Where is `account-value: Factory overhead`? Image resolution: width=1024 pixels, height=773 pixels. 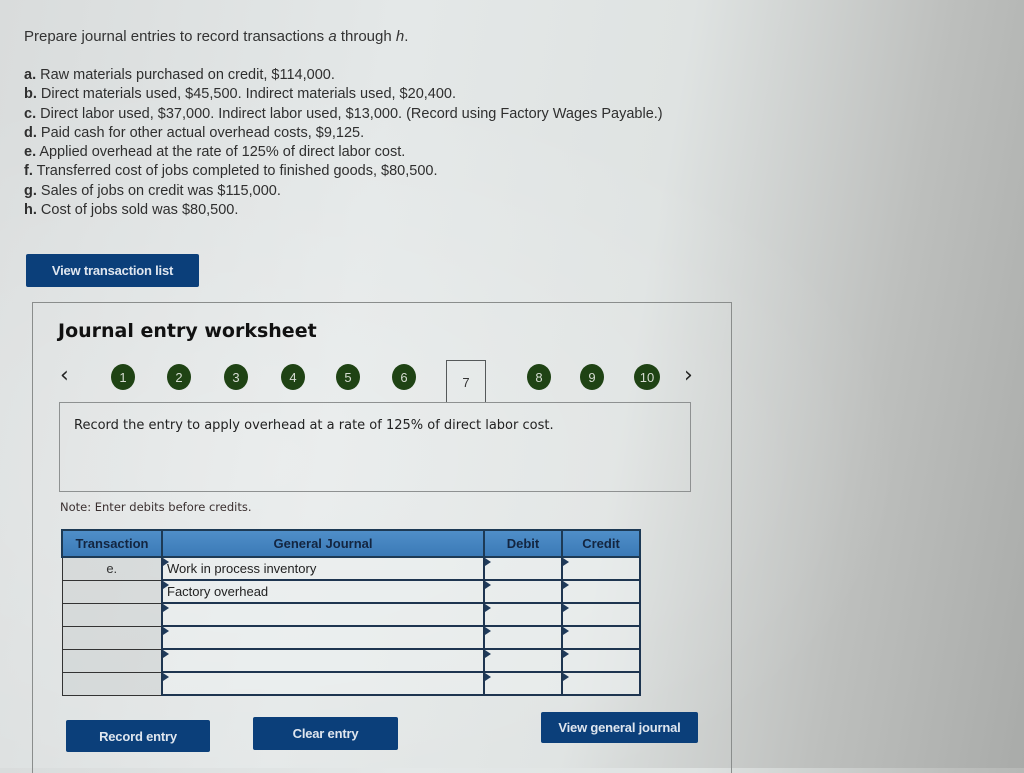 account-value: Factory overhead is located at coordinates (218, 591).